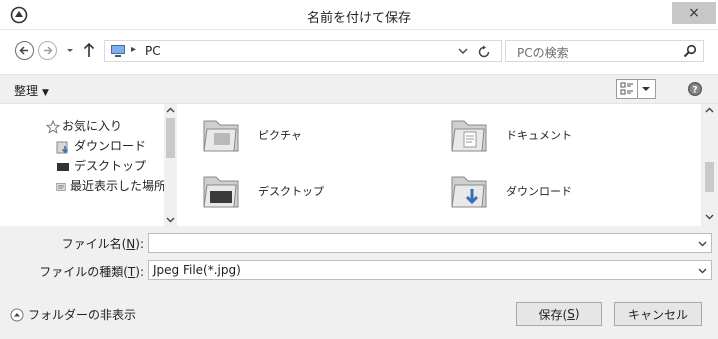  I want to click on sidebar-item-downloads: ダウンロード, so click(116, 145).